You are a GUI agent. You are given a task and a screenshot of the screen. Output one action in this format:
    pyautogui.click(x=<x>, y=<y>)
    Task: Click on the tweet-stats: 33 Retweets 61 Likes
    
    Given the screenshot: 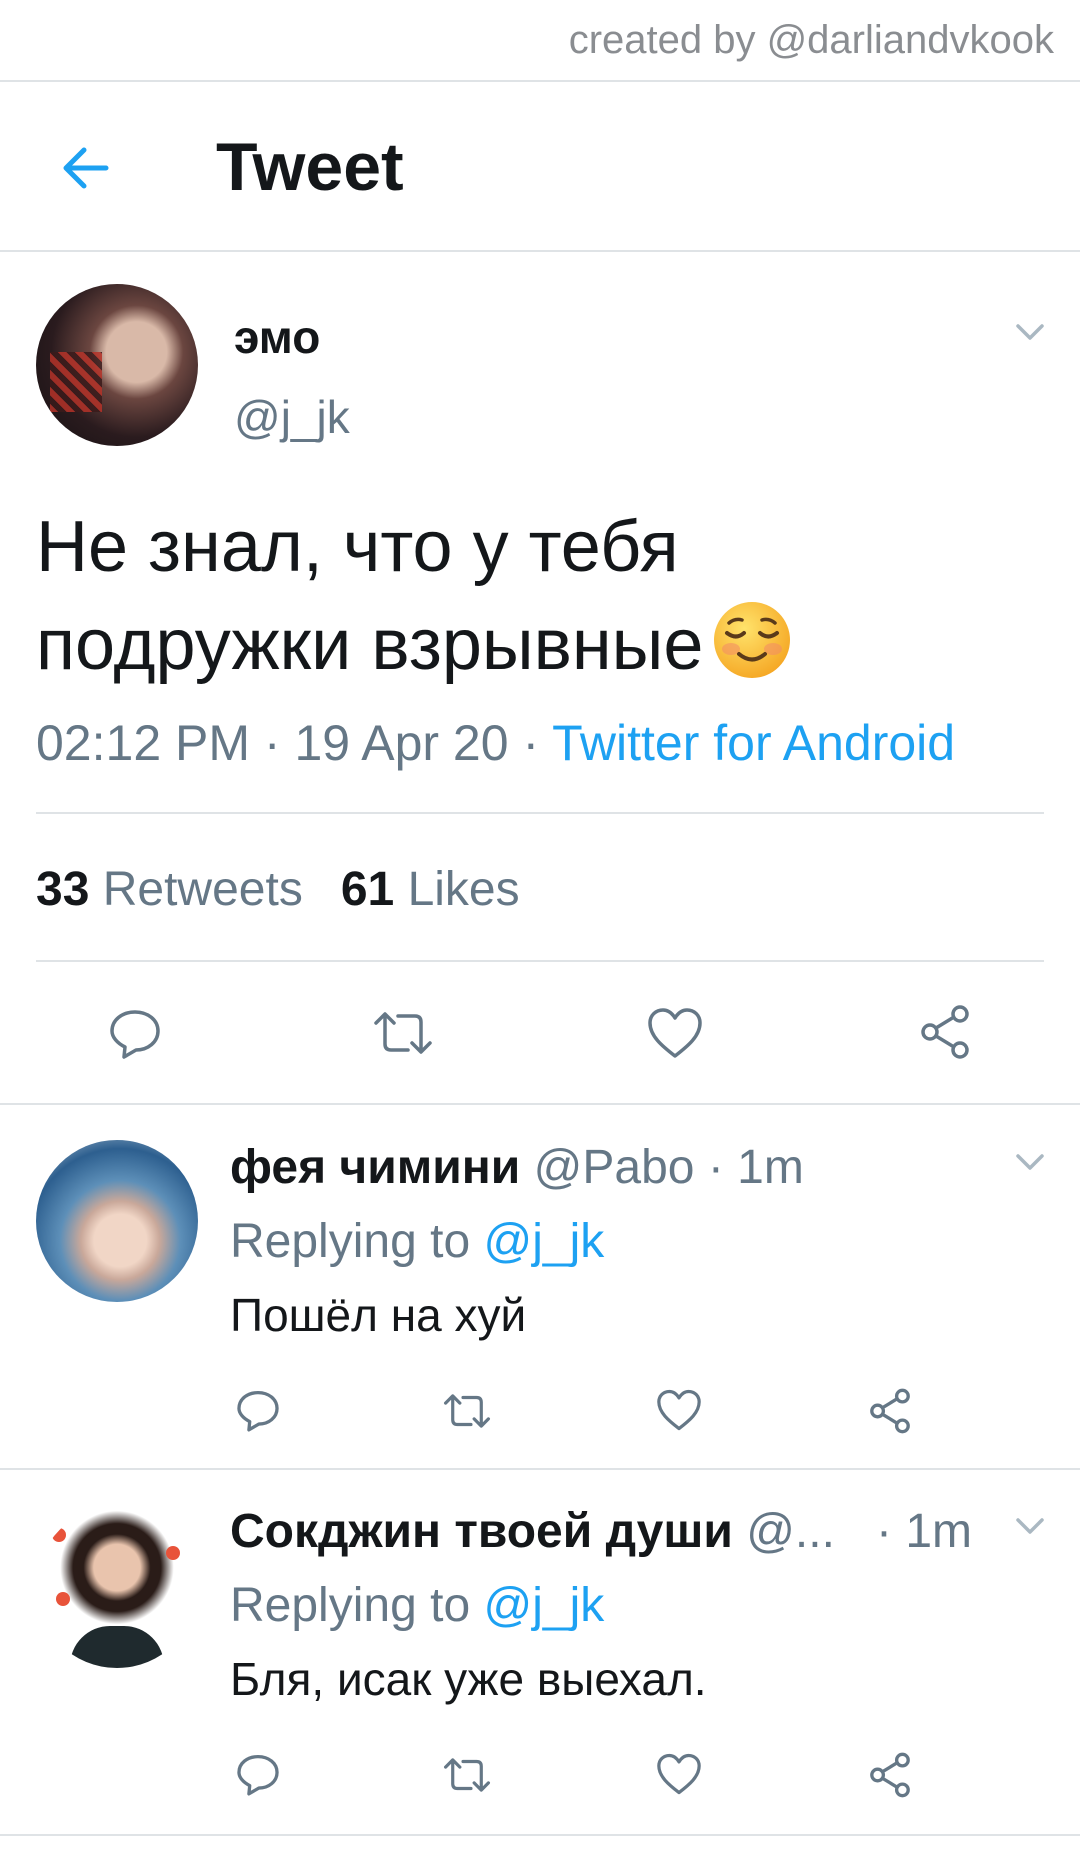 What is the action you would take?
    pyautogui.click(x=278, y=889)
    